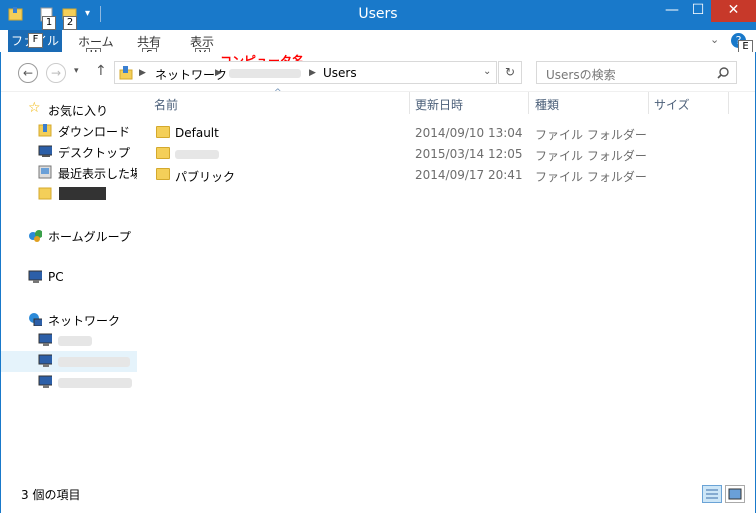 The width and height of the screenshot is (756, 513). I want to click on file-row: パブリック 2014/09/17 20:41 ファイル フォルダー, so click(446, 174).